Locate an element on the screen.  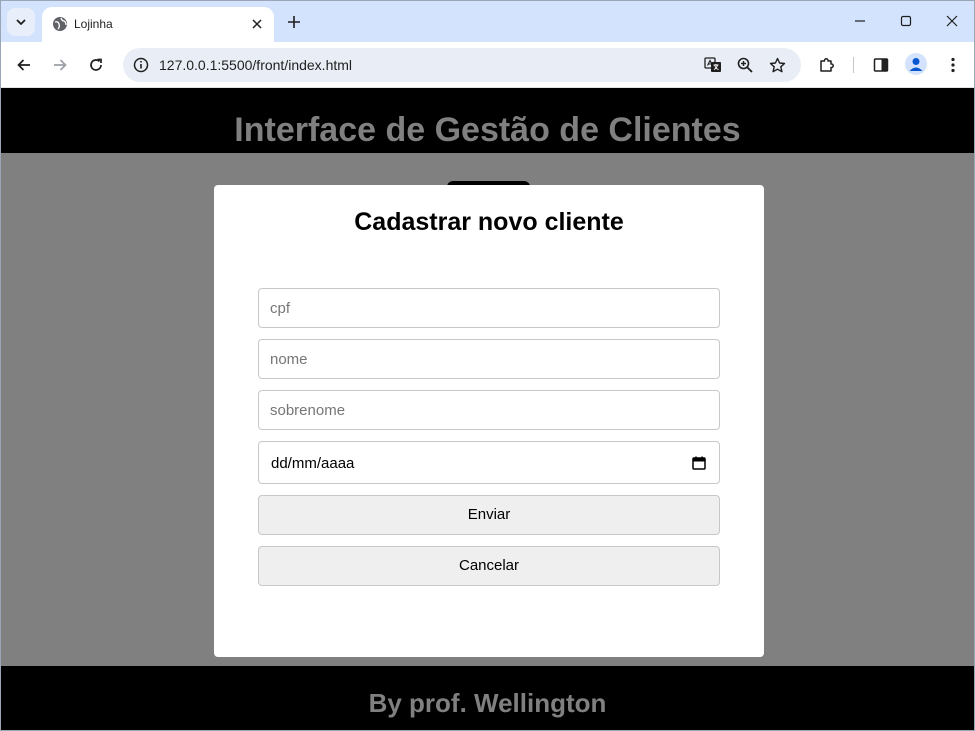
reload-icon is located at coordinates (96, 64).